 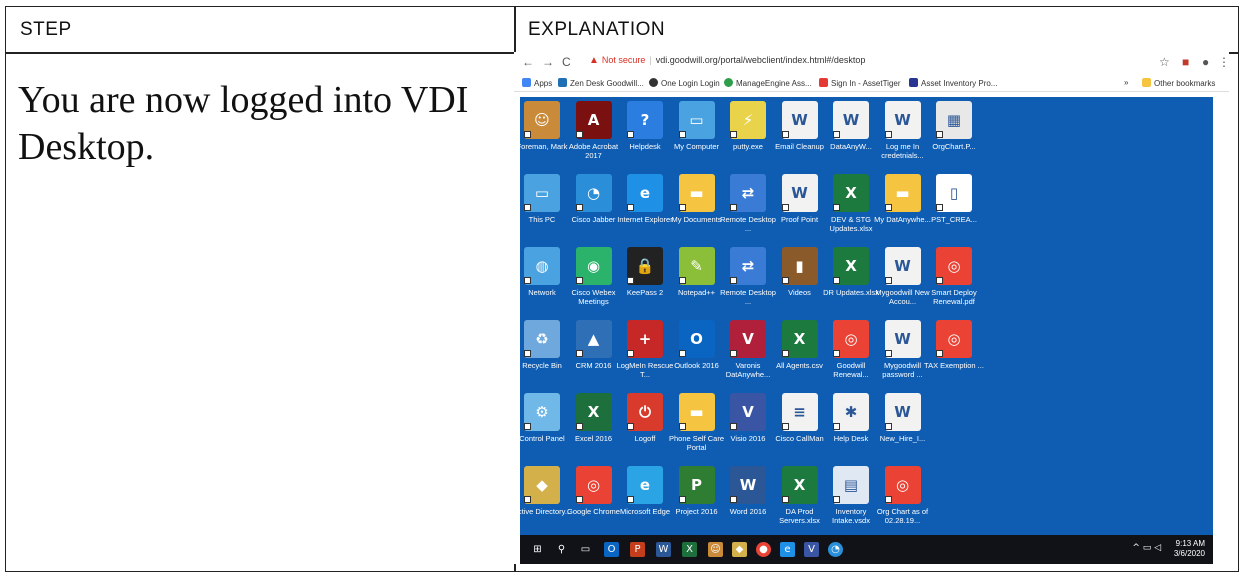 What do you see at coordinates (645, 427) in the screenshot?
I see `desktop-icon: ⏻ Logoff` at bounding box center [645, 427].